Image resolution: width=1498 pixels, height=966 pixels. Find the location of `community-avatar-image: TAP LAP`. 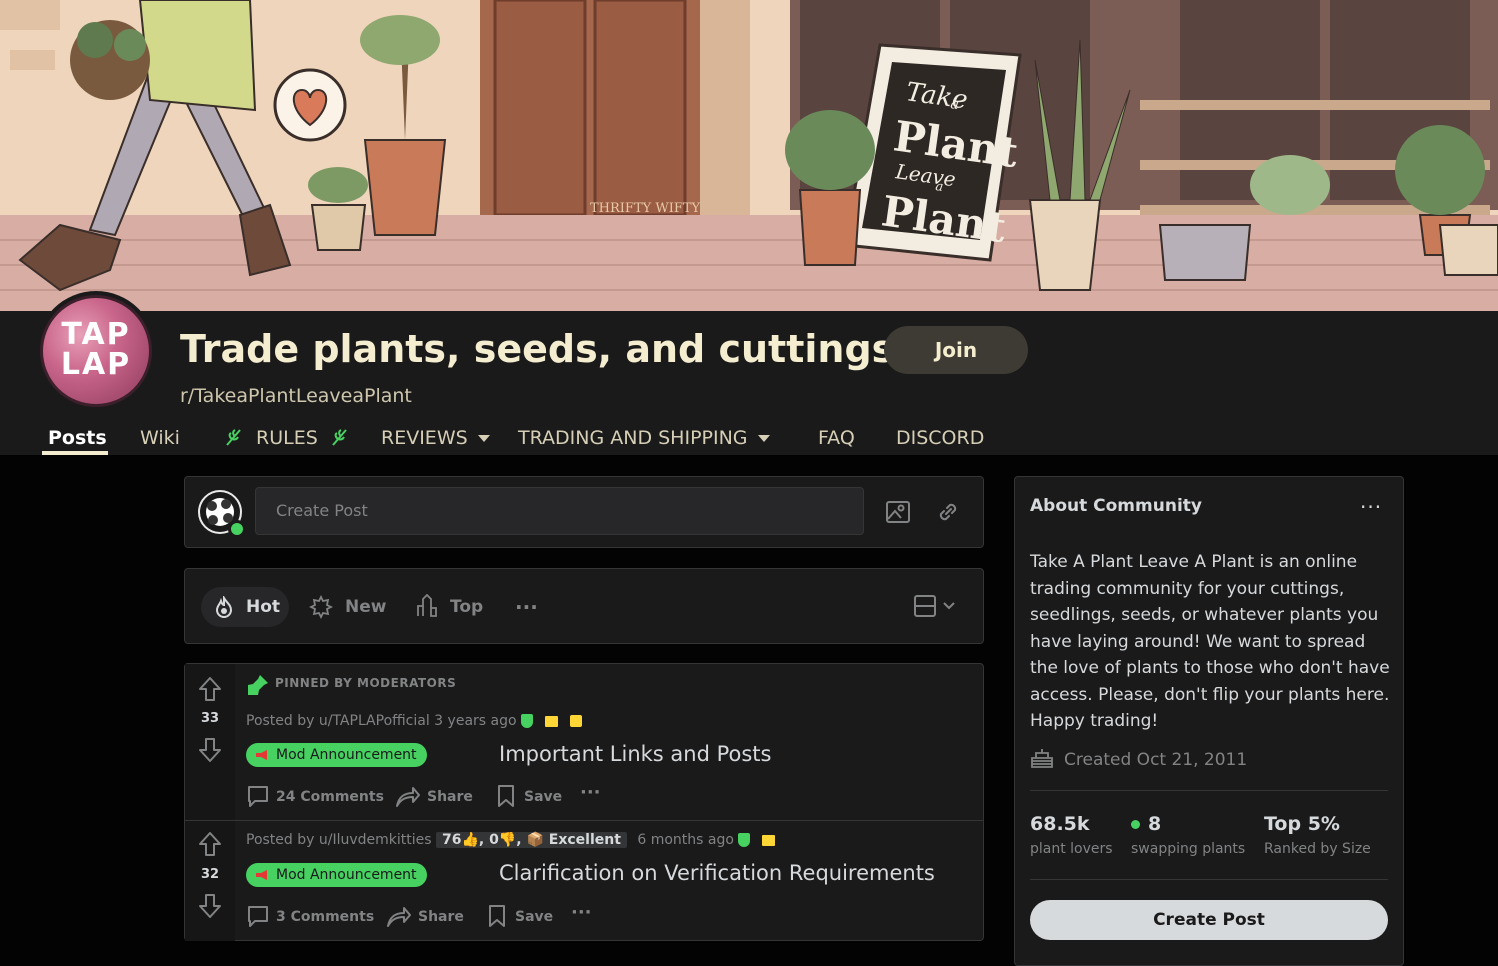

community-avatar-image: TAP LAP is located at coordinates (96, 351).